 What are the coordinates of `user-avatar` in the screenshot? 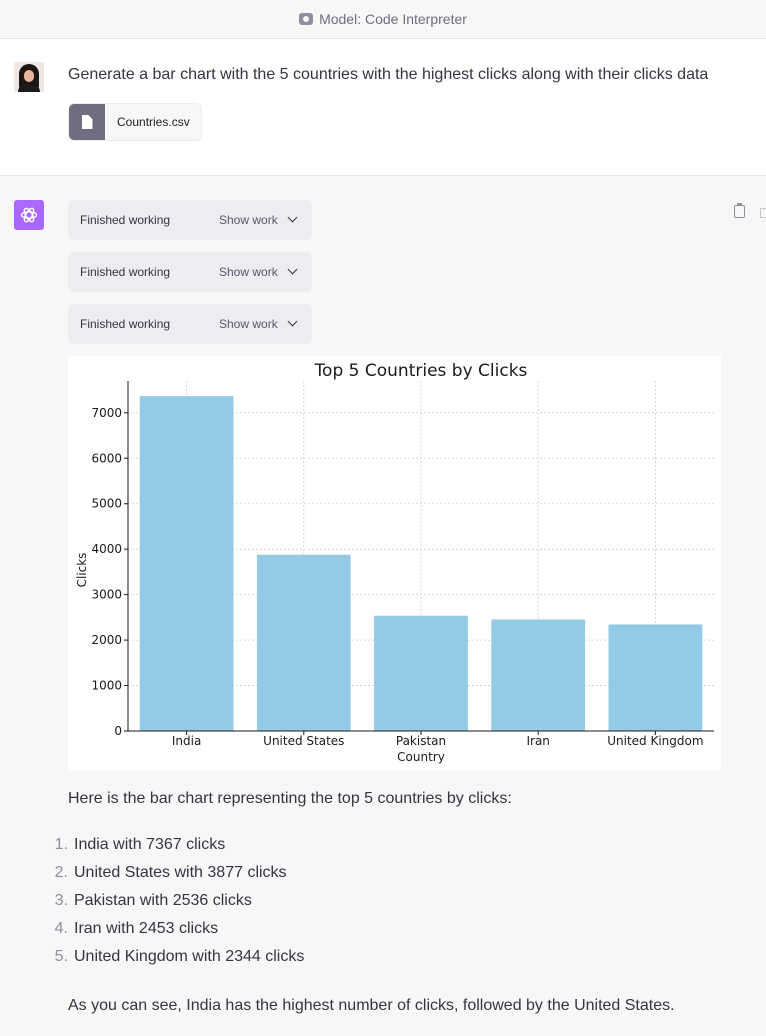 It's located at (29, 77).